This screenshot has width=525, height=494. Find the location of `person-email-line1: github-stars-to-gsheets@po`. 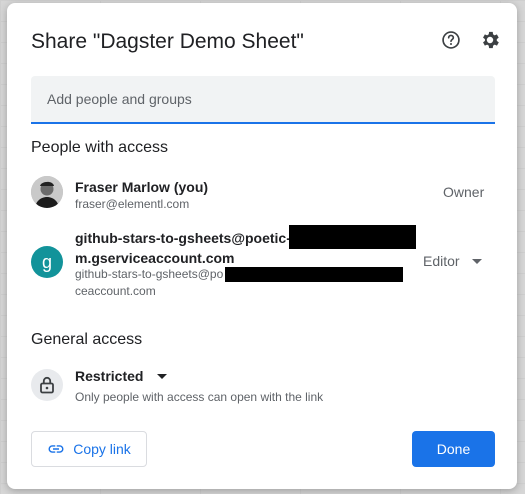

person-email-line1: github-stars-to-gsheets@po is located at coordinates (149, 274).